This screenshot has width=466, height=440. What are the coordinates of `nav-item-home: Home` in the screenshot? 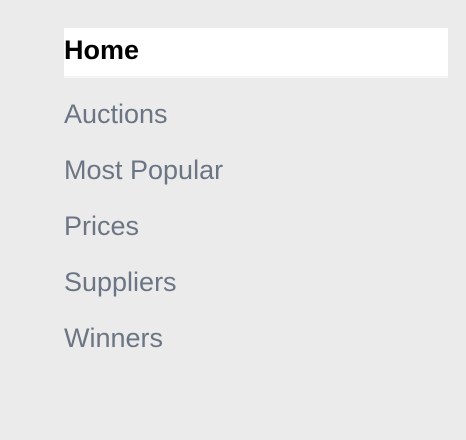 It's located at (256, 53).